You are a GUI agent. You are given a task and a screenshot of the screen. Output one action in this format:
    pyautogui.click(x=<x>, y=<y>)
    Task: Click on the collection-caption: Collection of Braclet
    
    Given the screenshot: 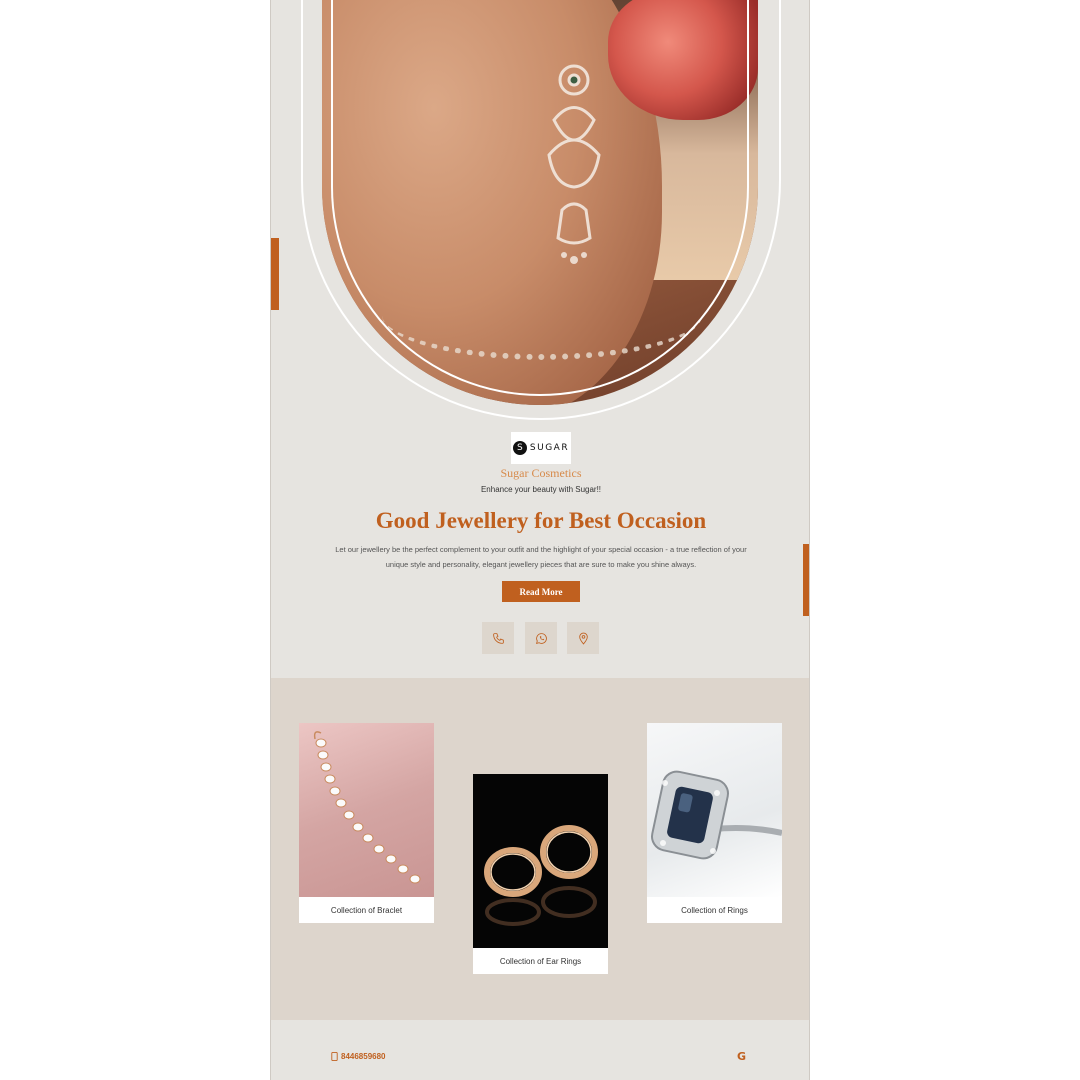 What is the action you would take?
    pyautogui.click(x=366, y=910)
    